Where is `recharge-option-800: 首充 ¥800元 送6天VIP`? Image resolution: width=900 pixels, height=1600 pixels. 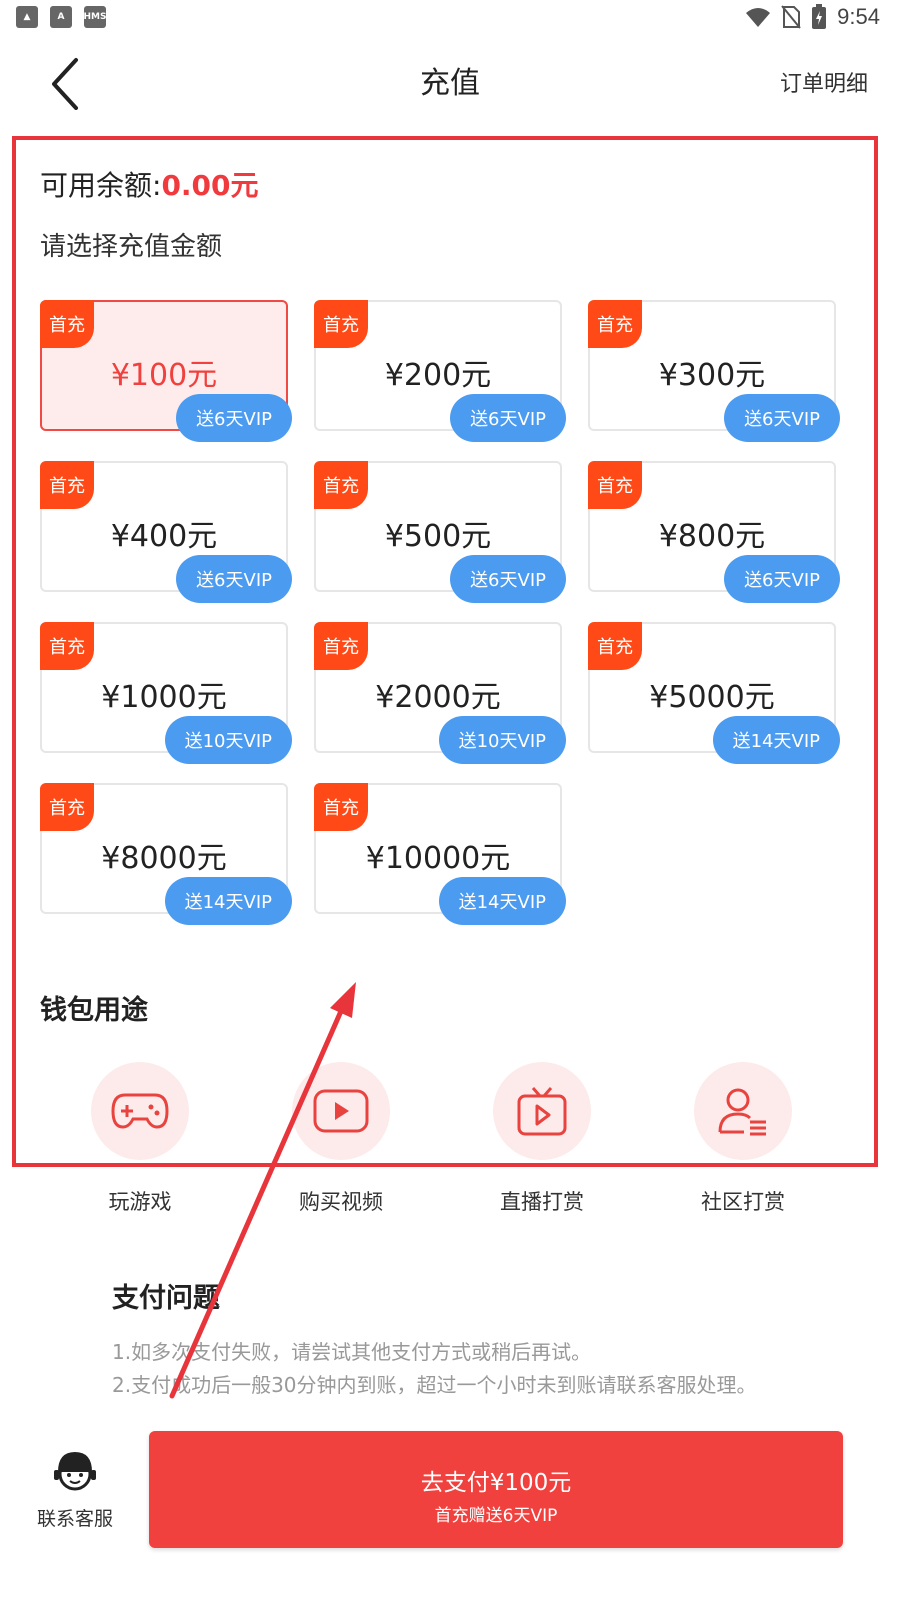 recharge-option-800: 首充 ¥800元 送6天VIP is located at coordinates (714, 532).